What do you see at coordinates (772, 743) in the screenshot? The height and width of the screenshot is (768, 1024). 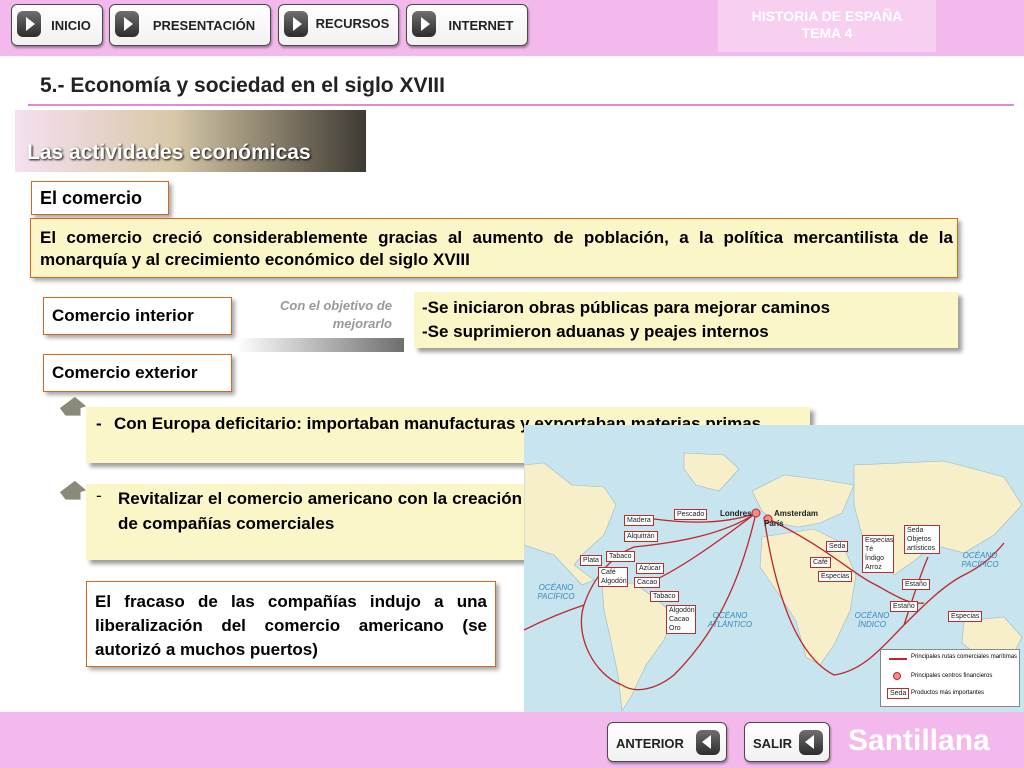 I see `salir-label: SALIR` at bounding box center [772, 743].